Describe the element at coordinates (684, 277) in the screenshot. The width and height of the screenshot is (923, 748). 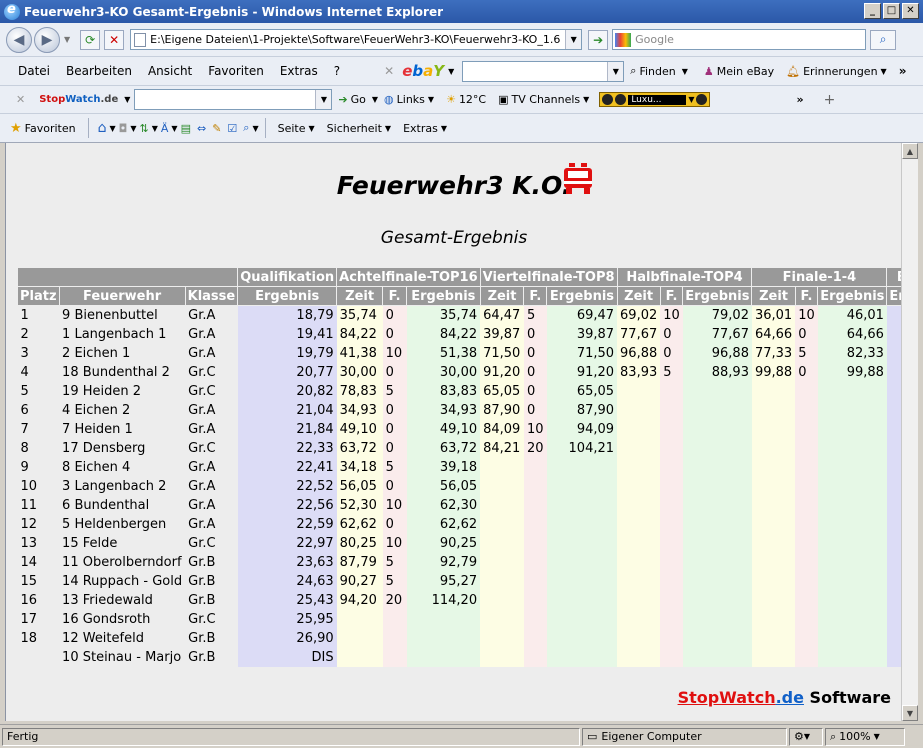
I see `halbfinale-header: Halbfinale-TOP4` at that location.